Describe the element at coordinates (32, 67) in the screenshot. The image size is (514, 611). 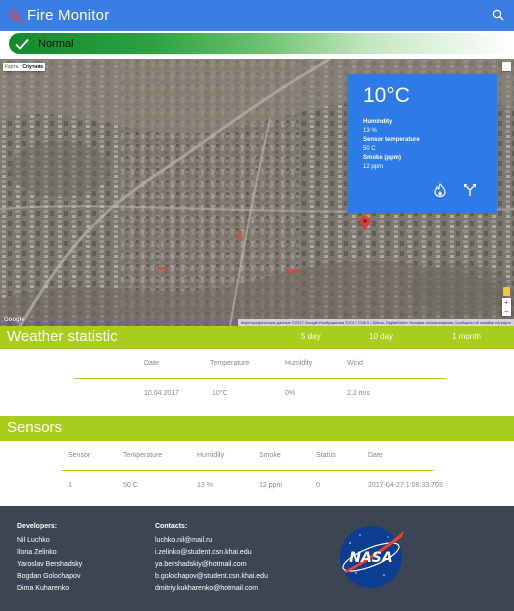
I see `map-type-satellite-button: Спутник` at that location.